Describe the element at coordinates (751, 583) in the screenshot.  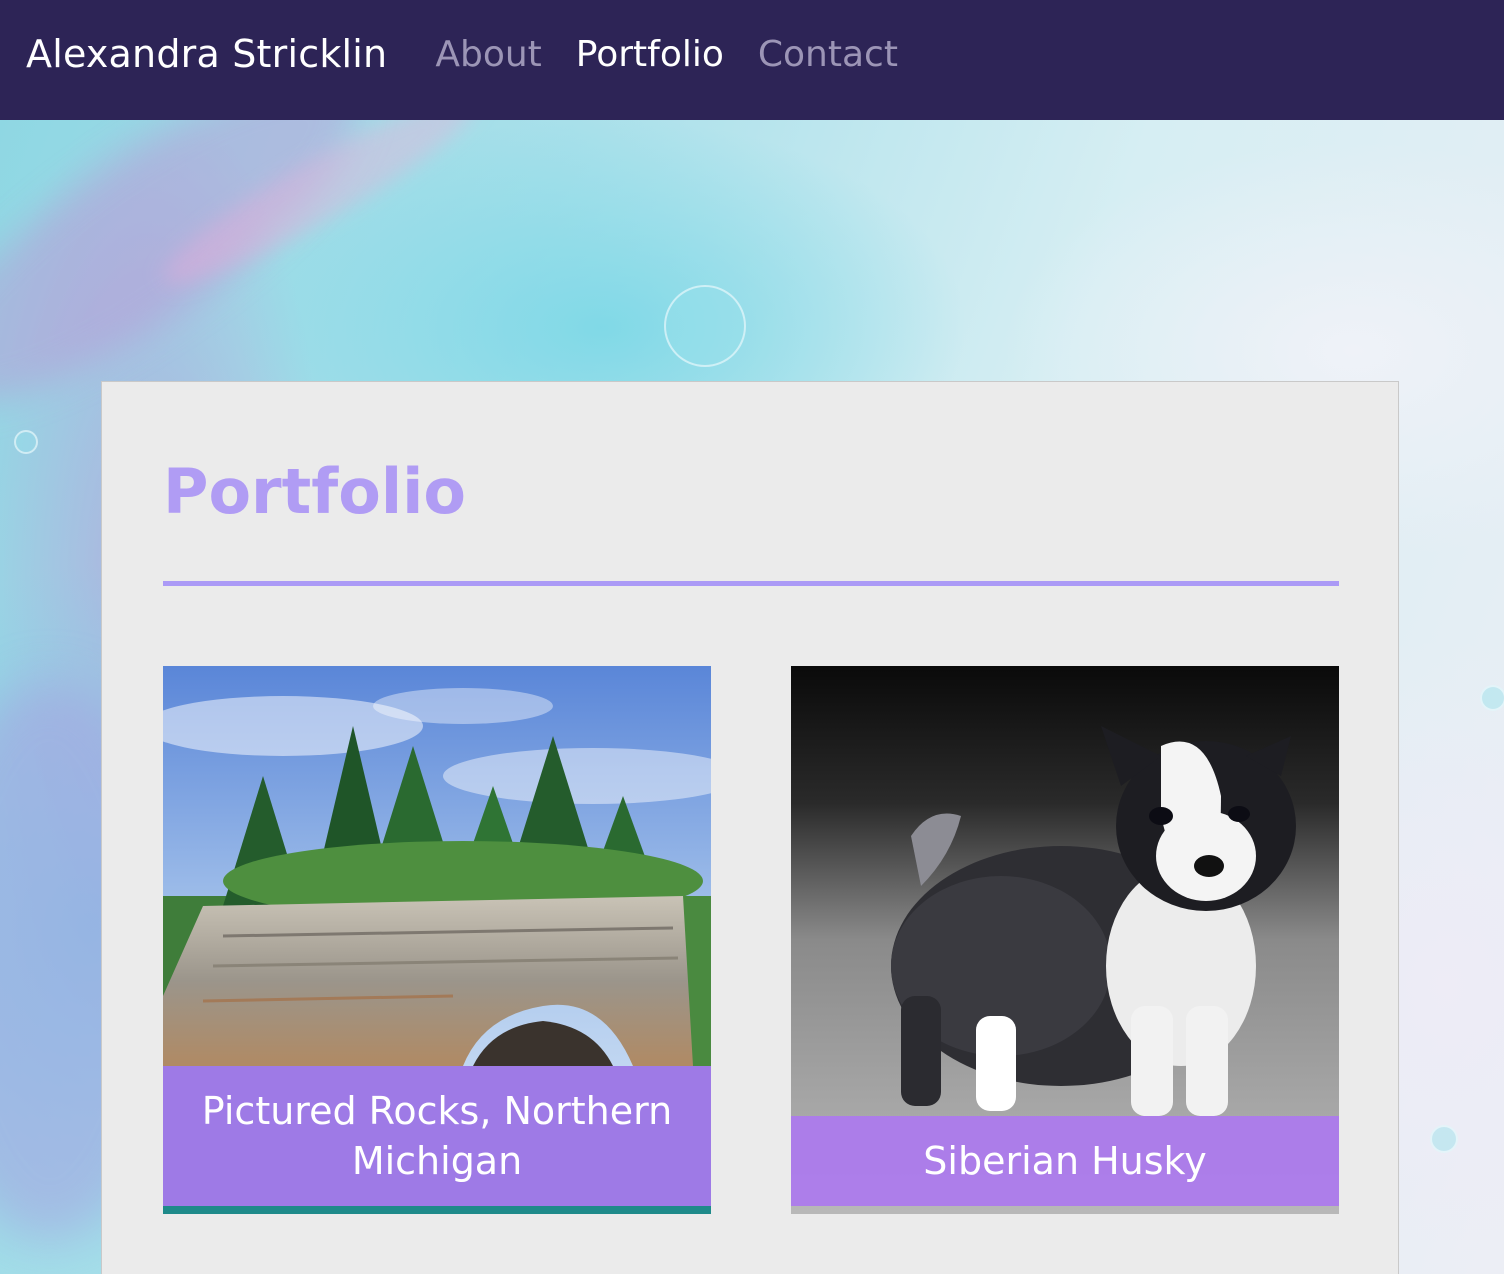
I see `title-divider` at that location.